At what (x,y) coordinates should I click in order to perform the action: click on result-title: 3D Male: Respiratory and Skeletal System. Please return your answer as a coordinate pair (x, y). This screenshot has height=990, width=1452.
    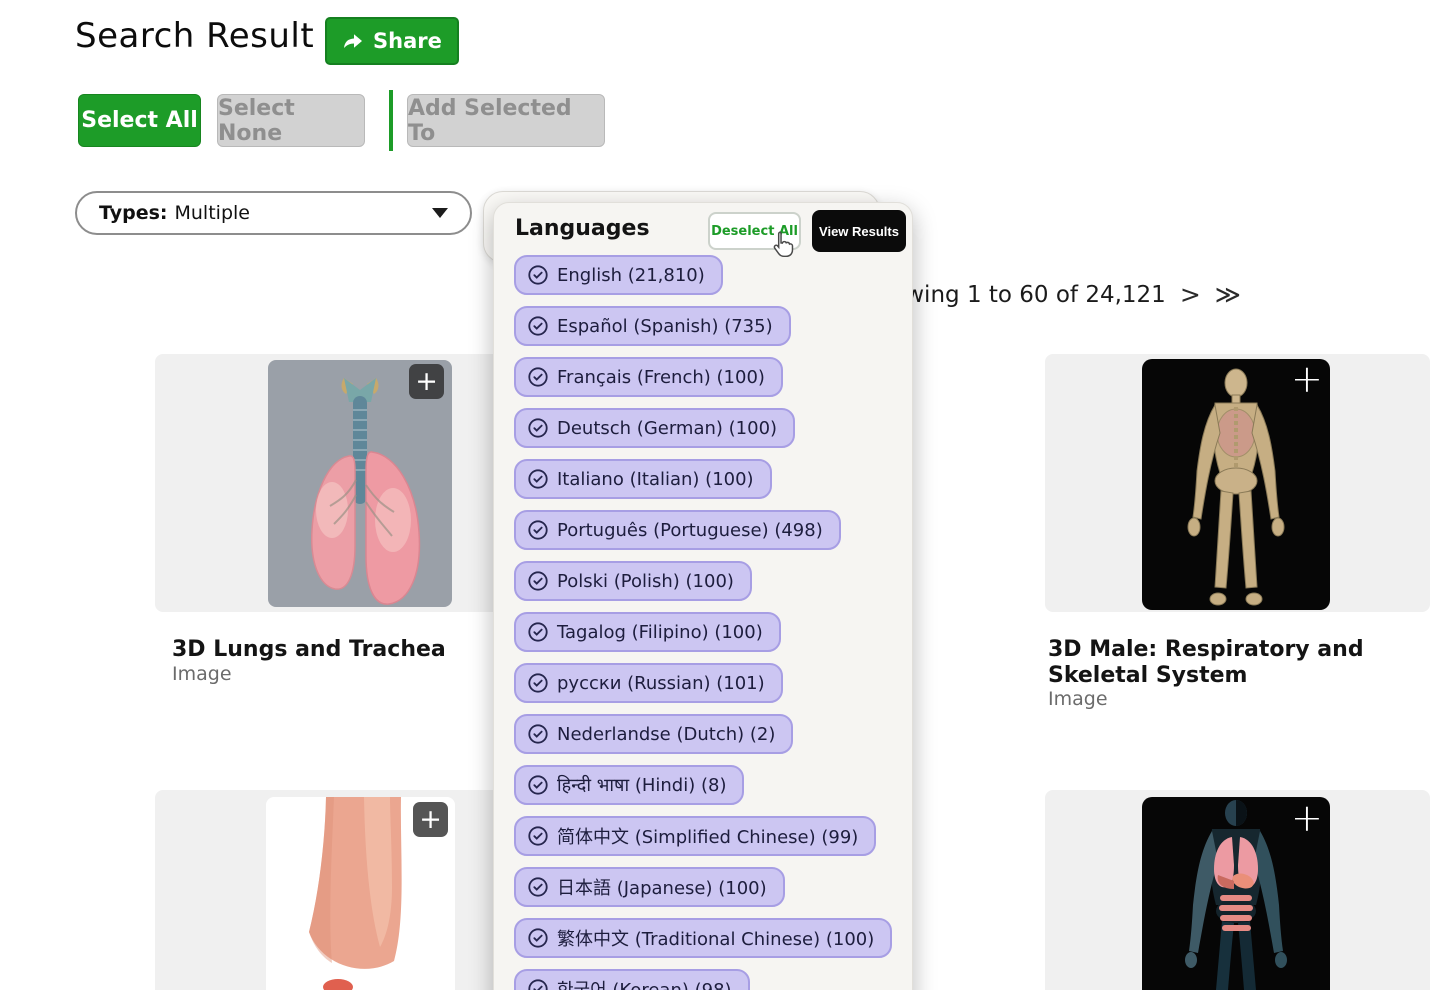
    Looking at the image, I should click on (1206, 662).